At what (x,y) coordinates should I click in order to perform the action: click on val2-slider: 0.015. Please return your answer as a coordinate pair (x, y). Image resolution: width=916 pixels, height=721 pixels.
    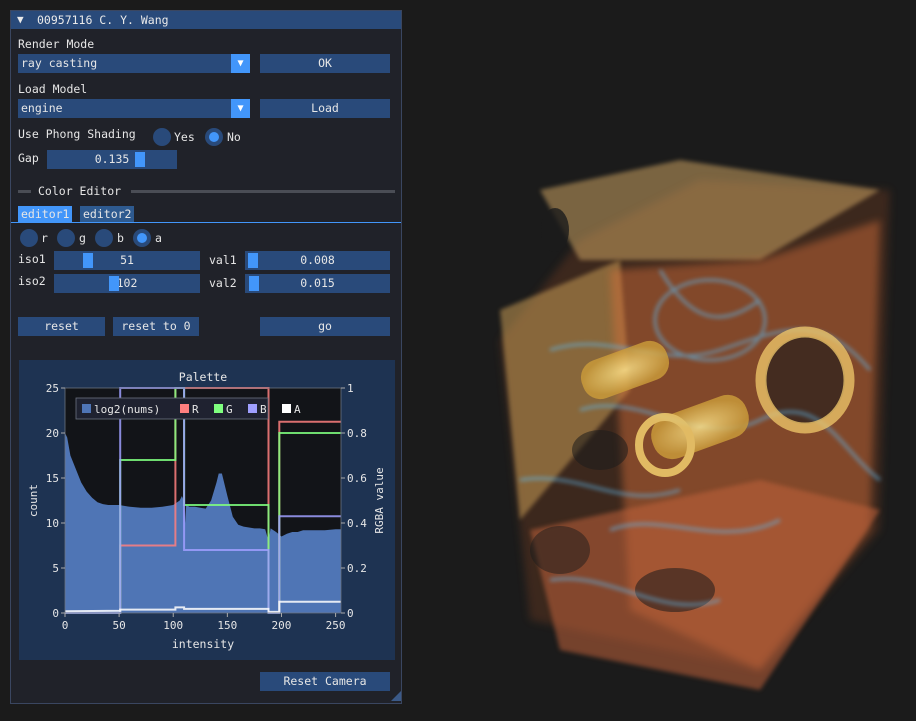
    Looking at the image, I should click on (317, 283).